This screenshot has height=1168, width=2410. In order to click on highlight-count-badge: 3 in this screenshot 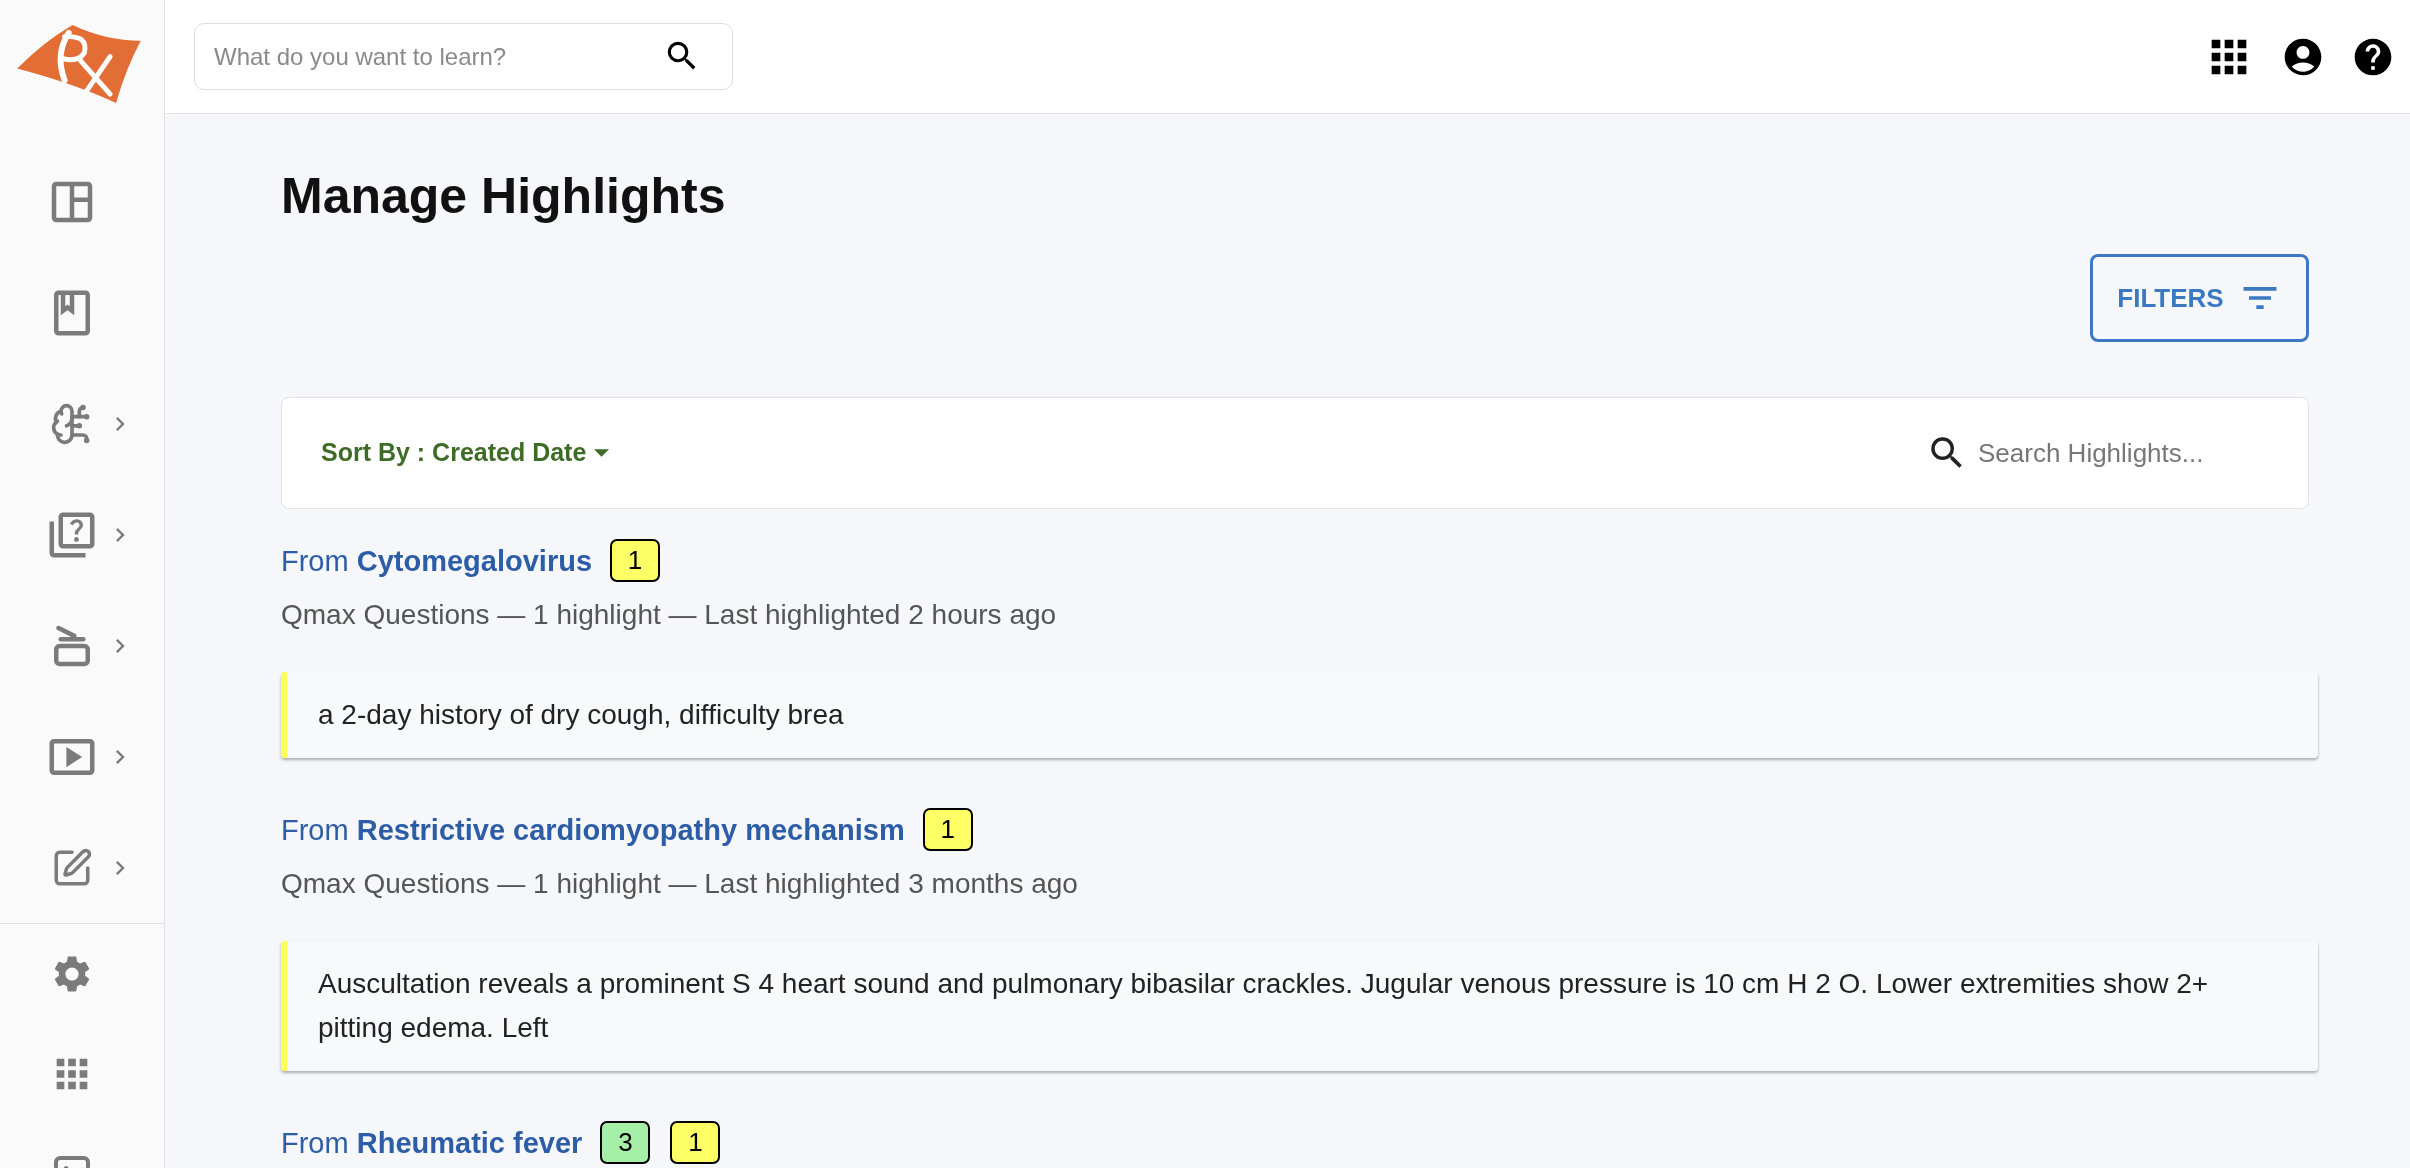, I will do `click(625, 1142)`.